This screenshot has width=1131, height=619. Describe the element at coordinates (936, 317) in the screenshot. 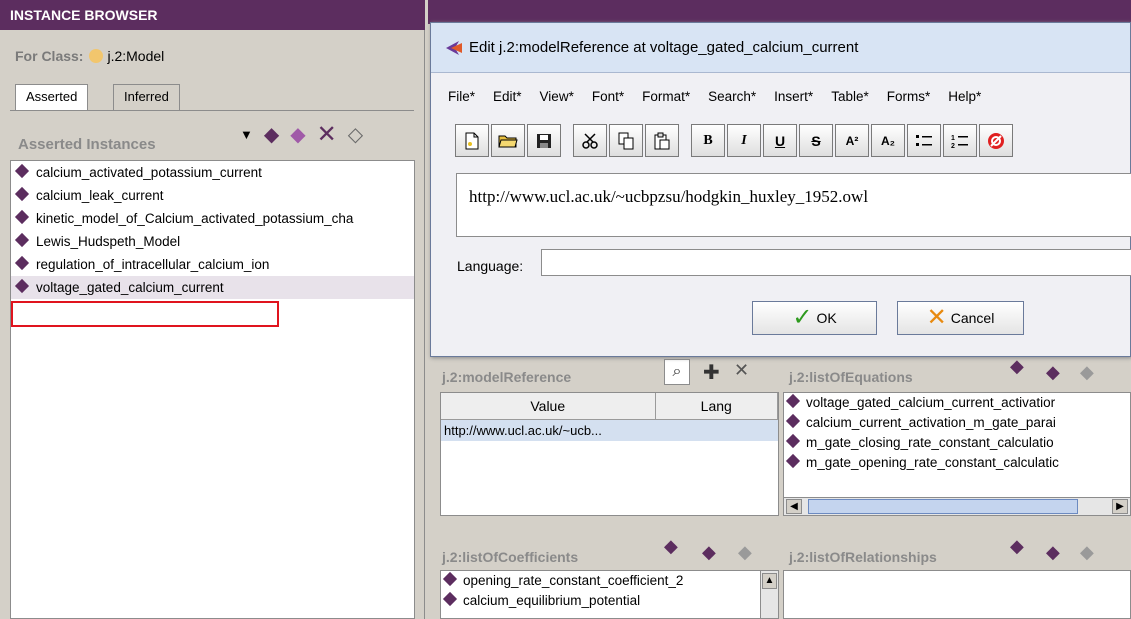

I see `cancel-x-icon: ✕` at that location.